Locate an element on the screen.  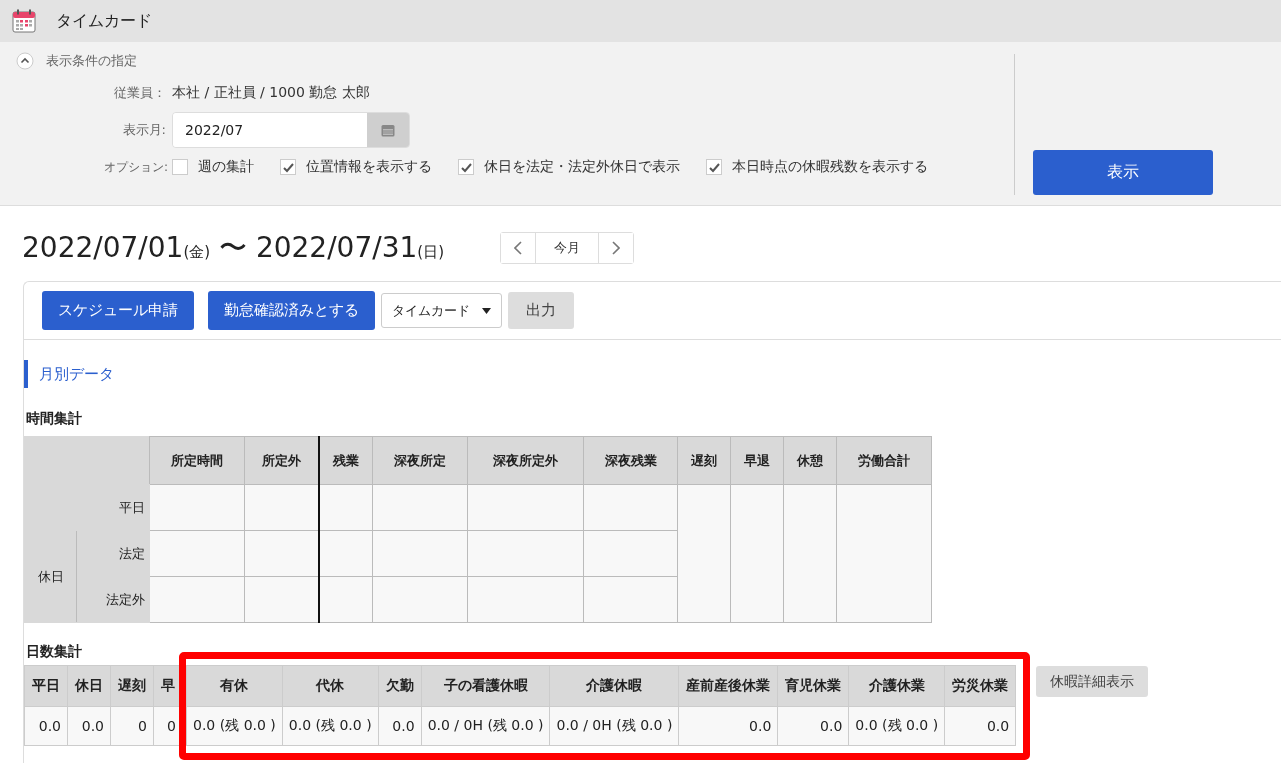
collapse-icon is located at coordinates (25, 61).